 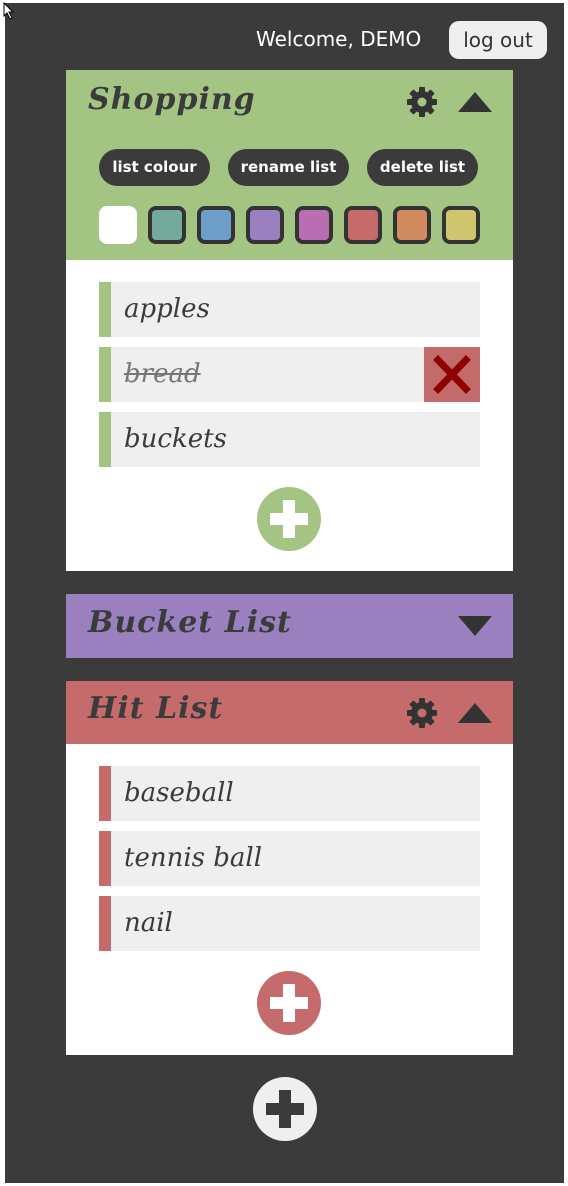 I want to click on list-colour-button: list colour, so click(x=154, y=167).